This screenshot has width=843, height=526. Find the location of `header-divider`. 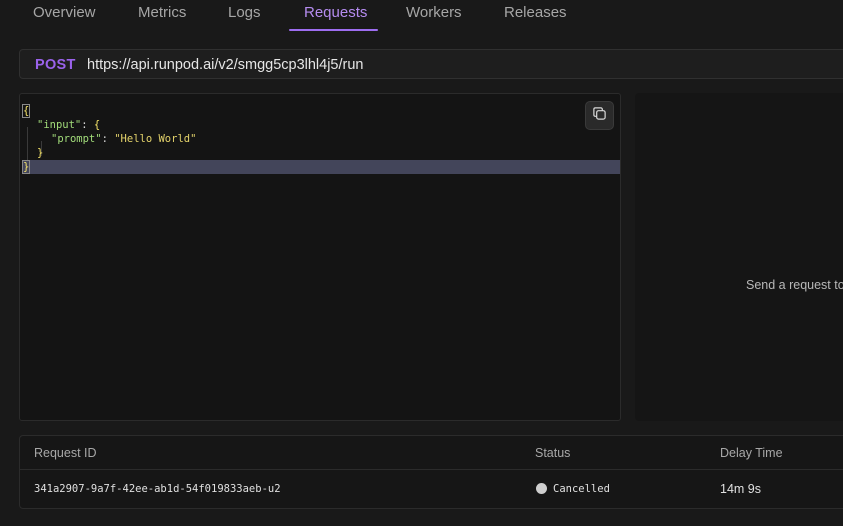

header-divider is located at coordinates (431, 469).